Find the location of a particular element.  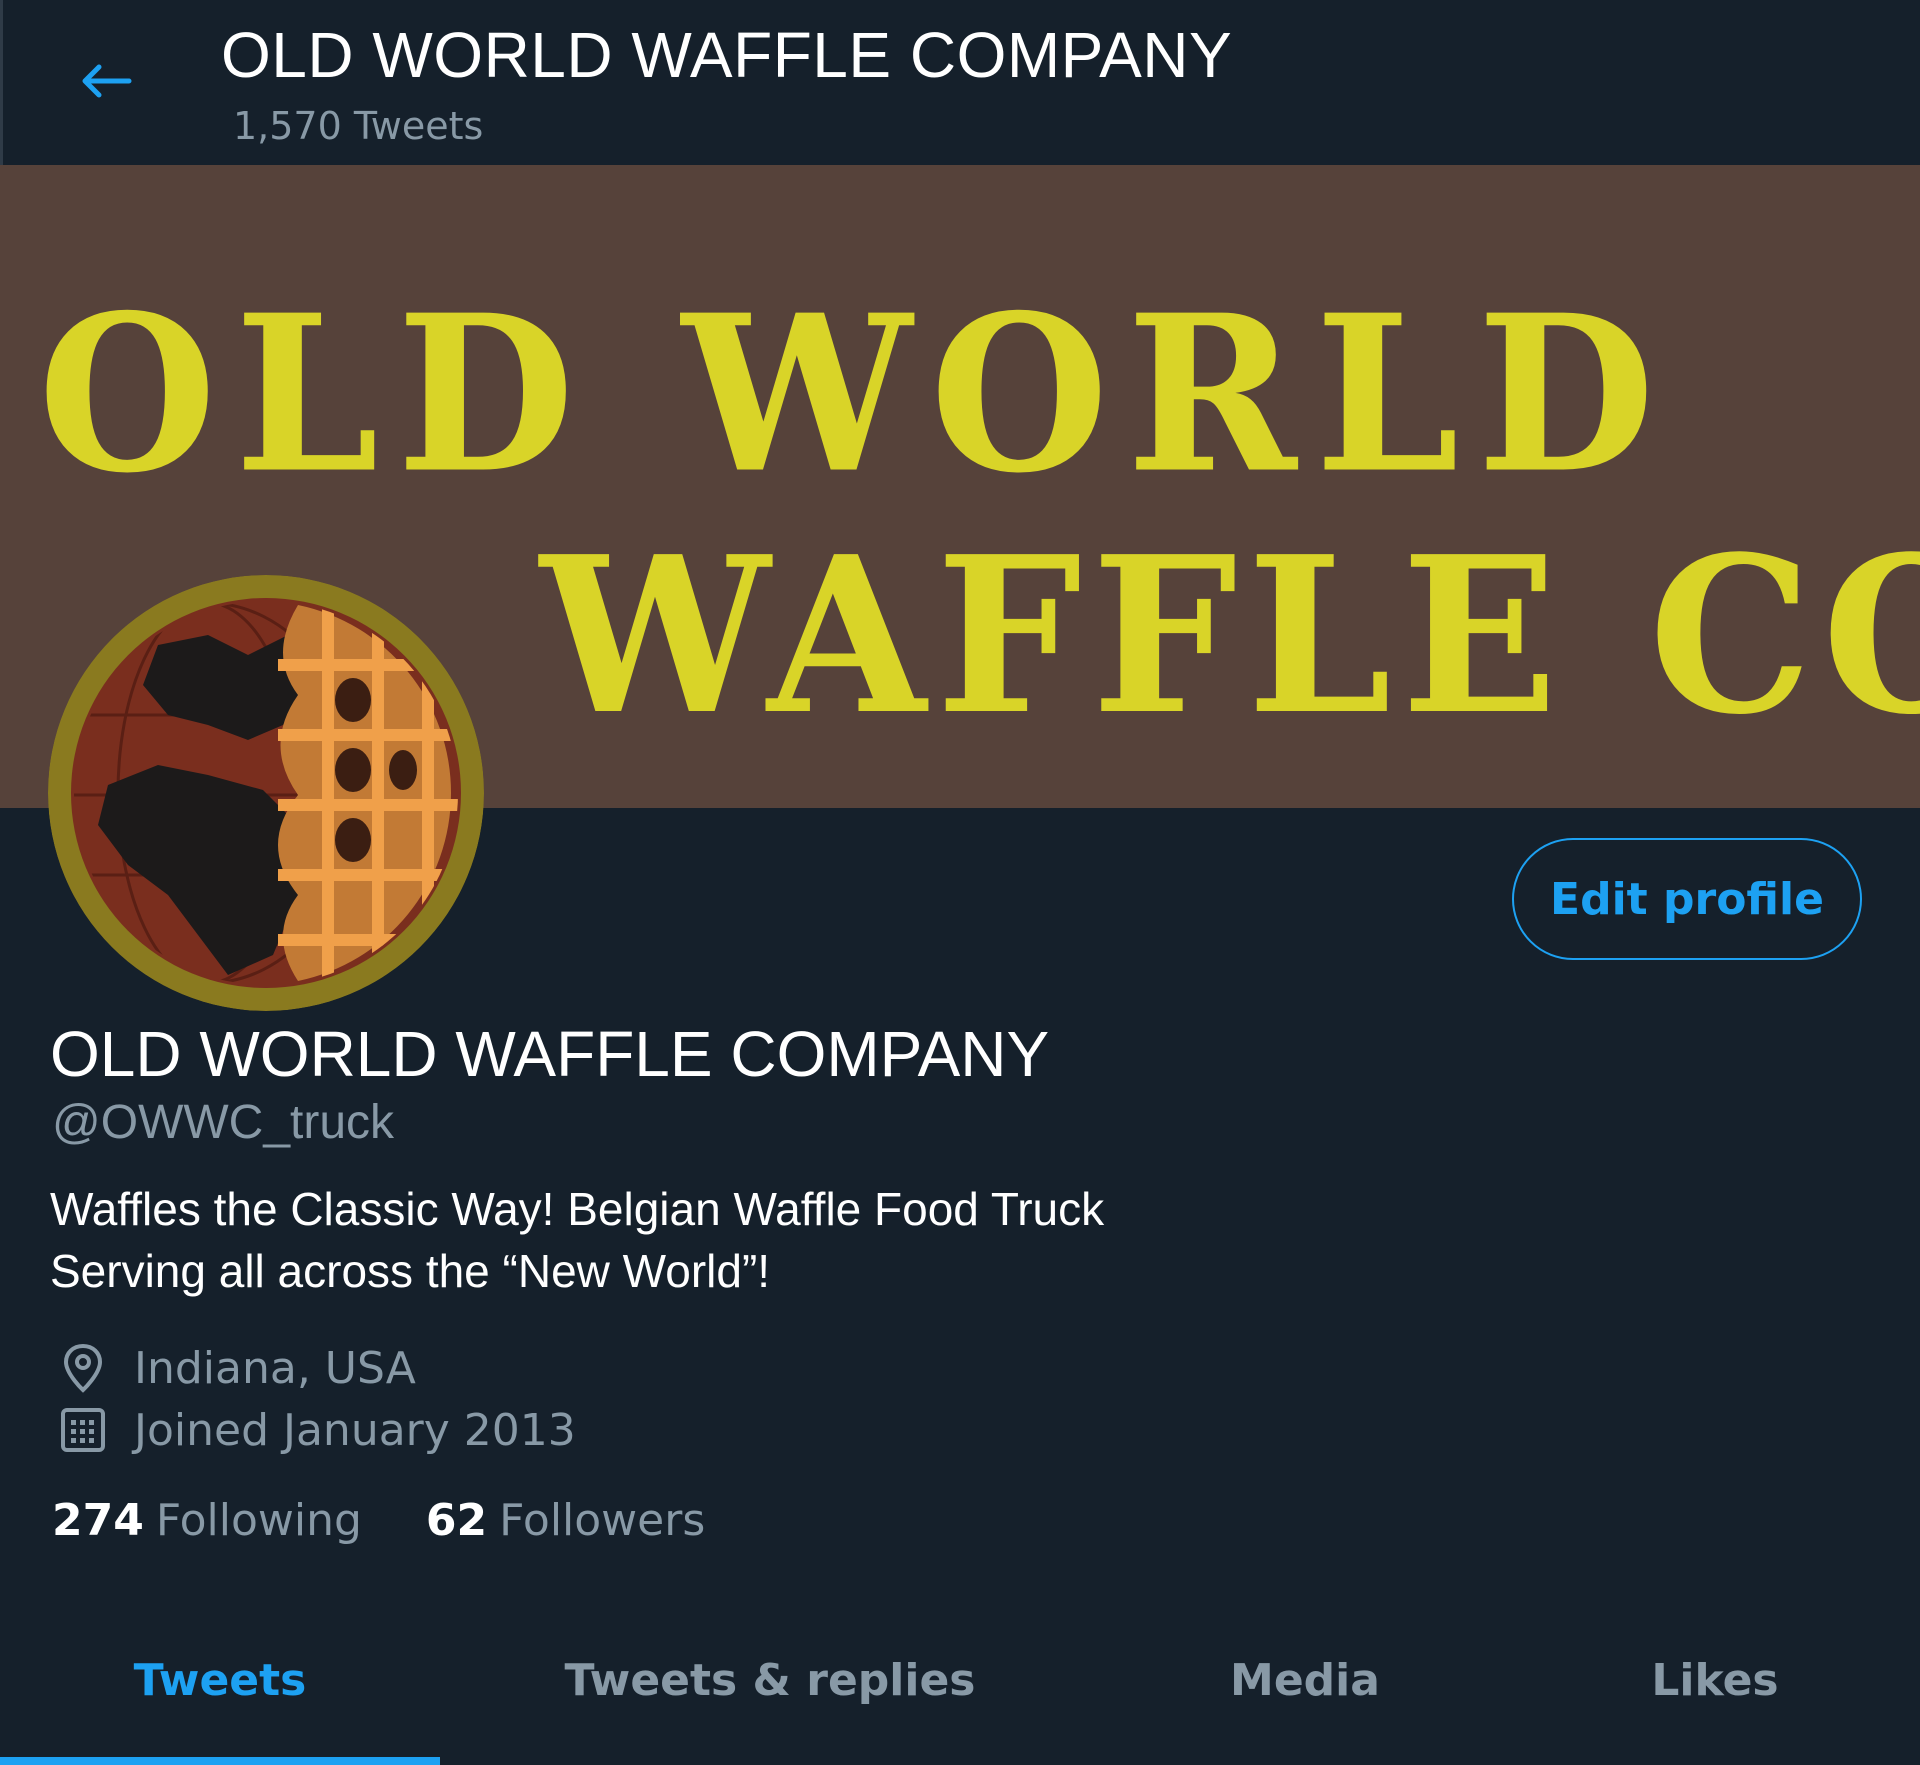

followers-label: Followers is located at coordinates (602, 1520).